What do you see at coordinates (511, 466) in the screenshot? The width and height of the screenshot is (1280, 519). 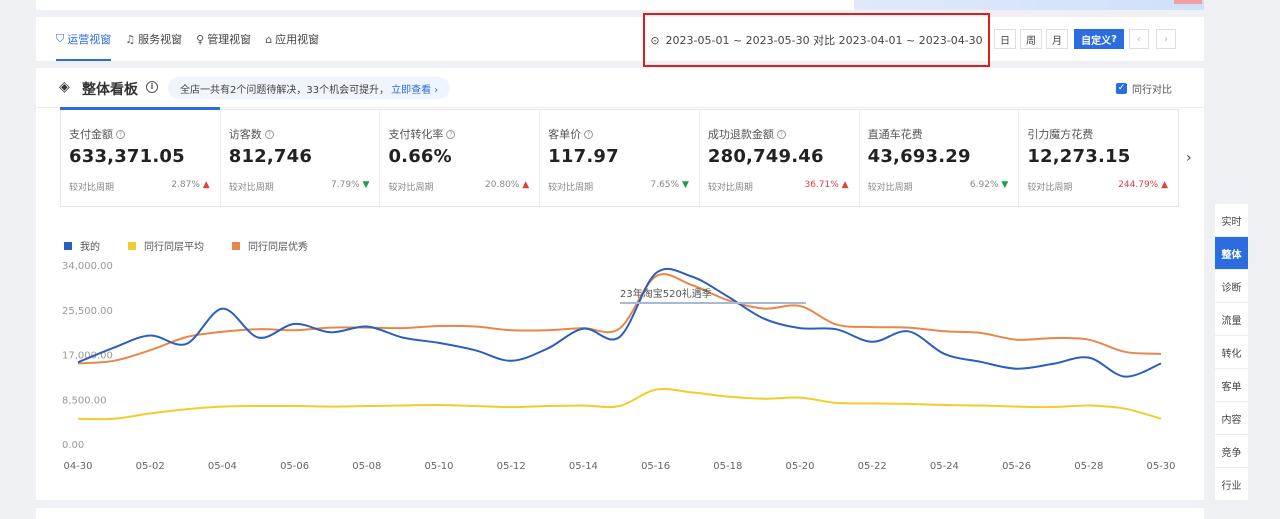 I see `x-tick-label: 05-12` at bounding box center [511, 466].